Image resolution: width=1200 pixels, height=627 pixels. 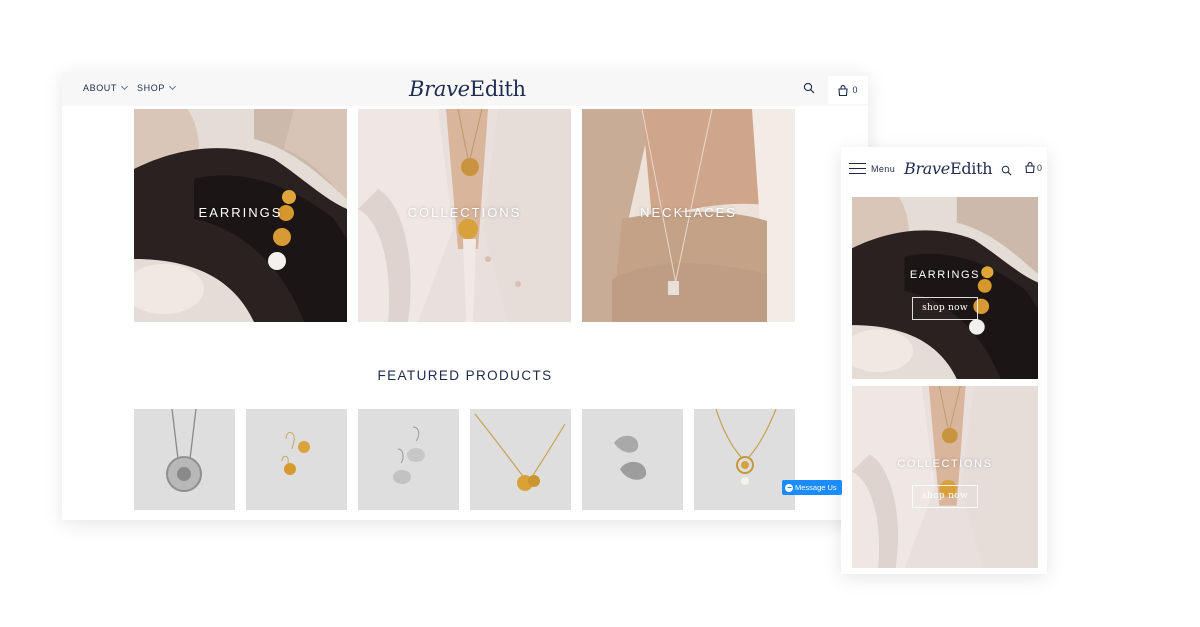 I want to click on featured-products-heading: FEATURED PRODUCTS, so click(x=465, y=375).